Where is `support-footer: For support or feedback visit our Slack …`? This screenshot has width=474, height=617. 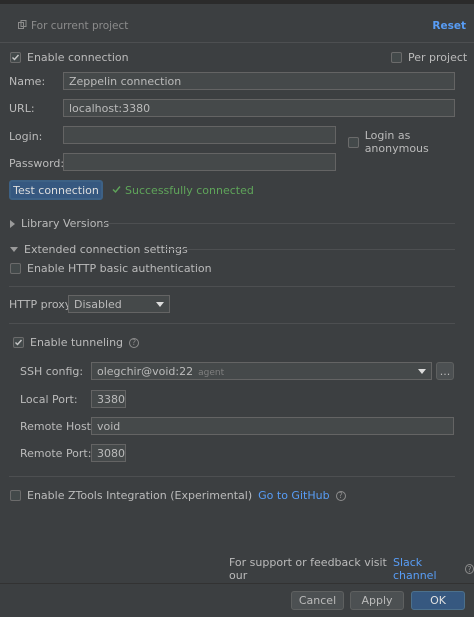
support-footer: For support or feedback visit our Slack … is located at coordinates (351, 569).